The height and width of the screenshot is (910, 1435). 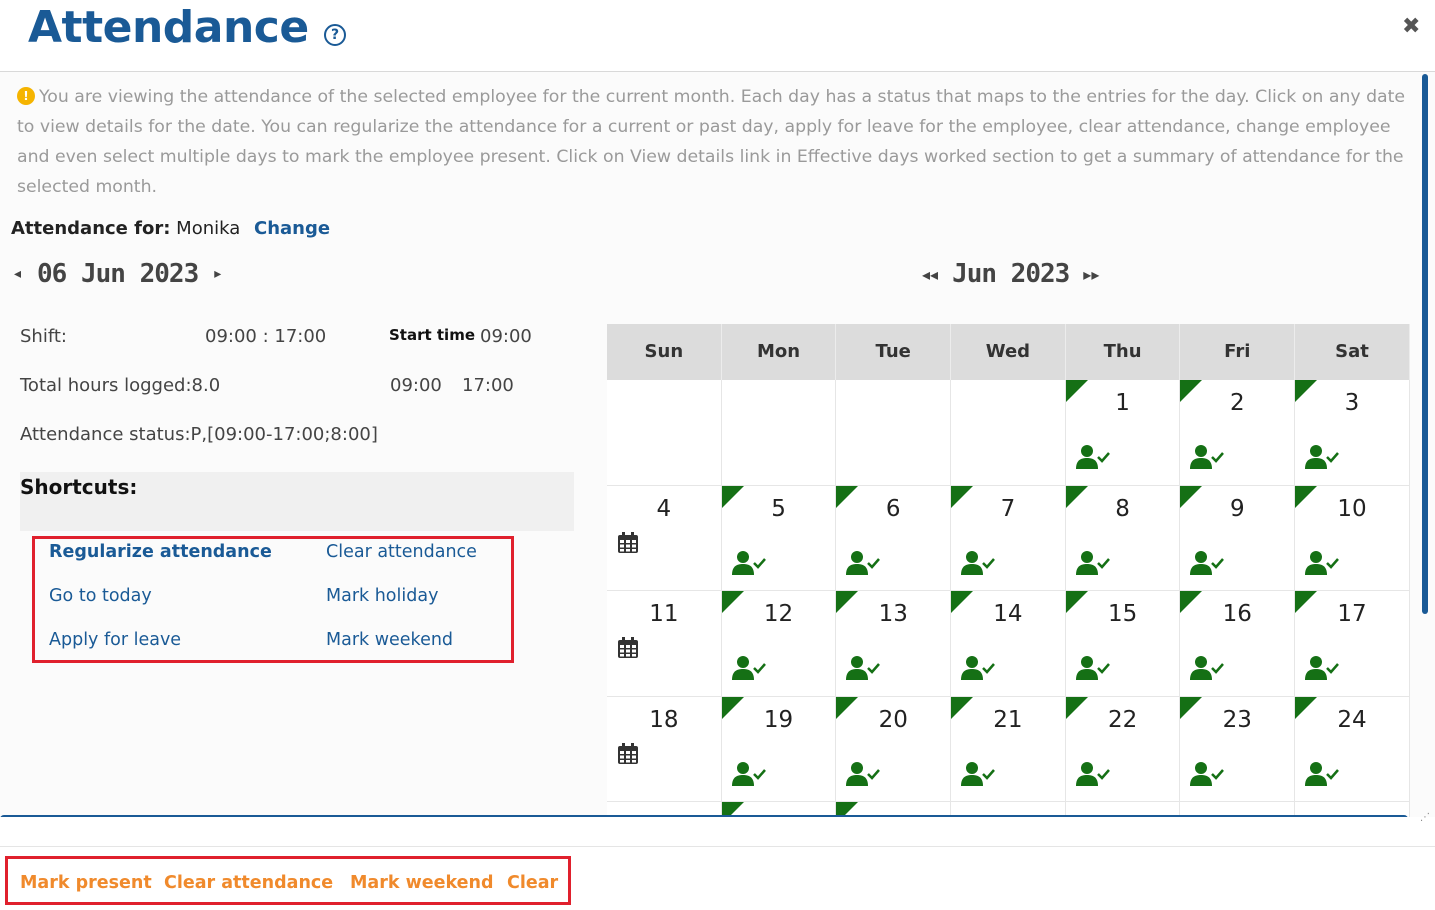 I want to click on calendar-day-cell: 23, so click(x=1238, y=749).